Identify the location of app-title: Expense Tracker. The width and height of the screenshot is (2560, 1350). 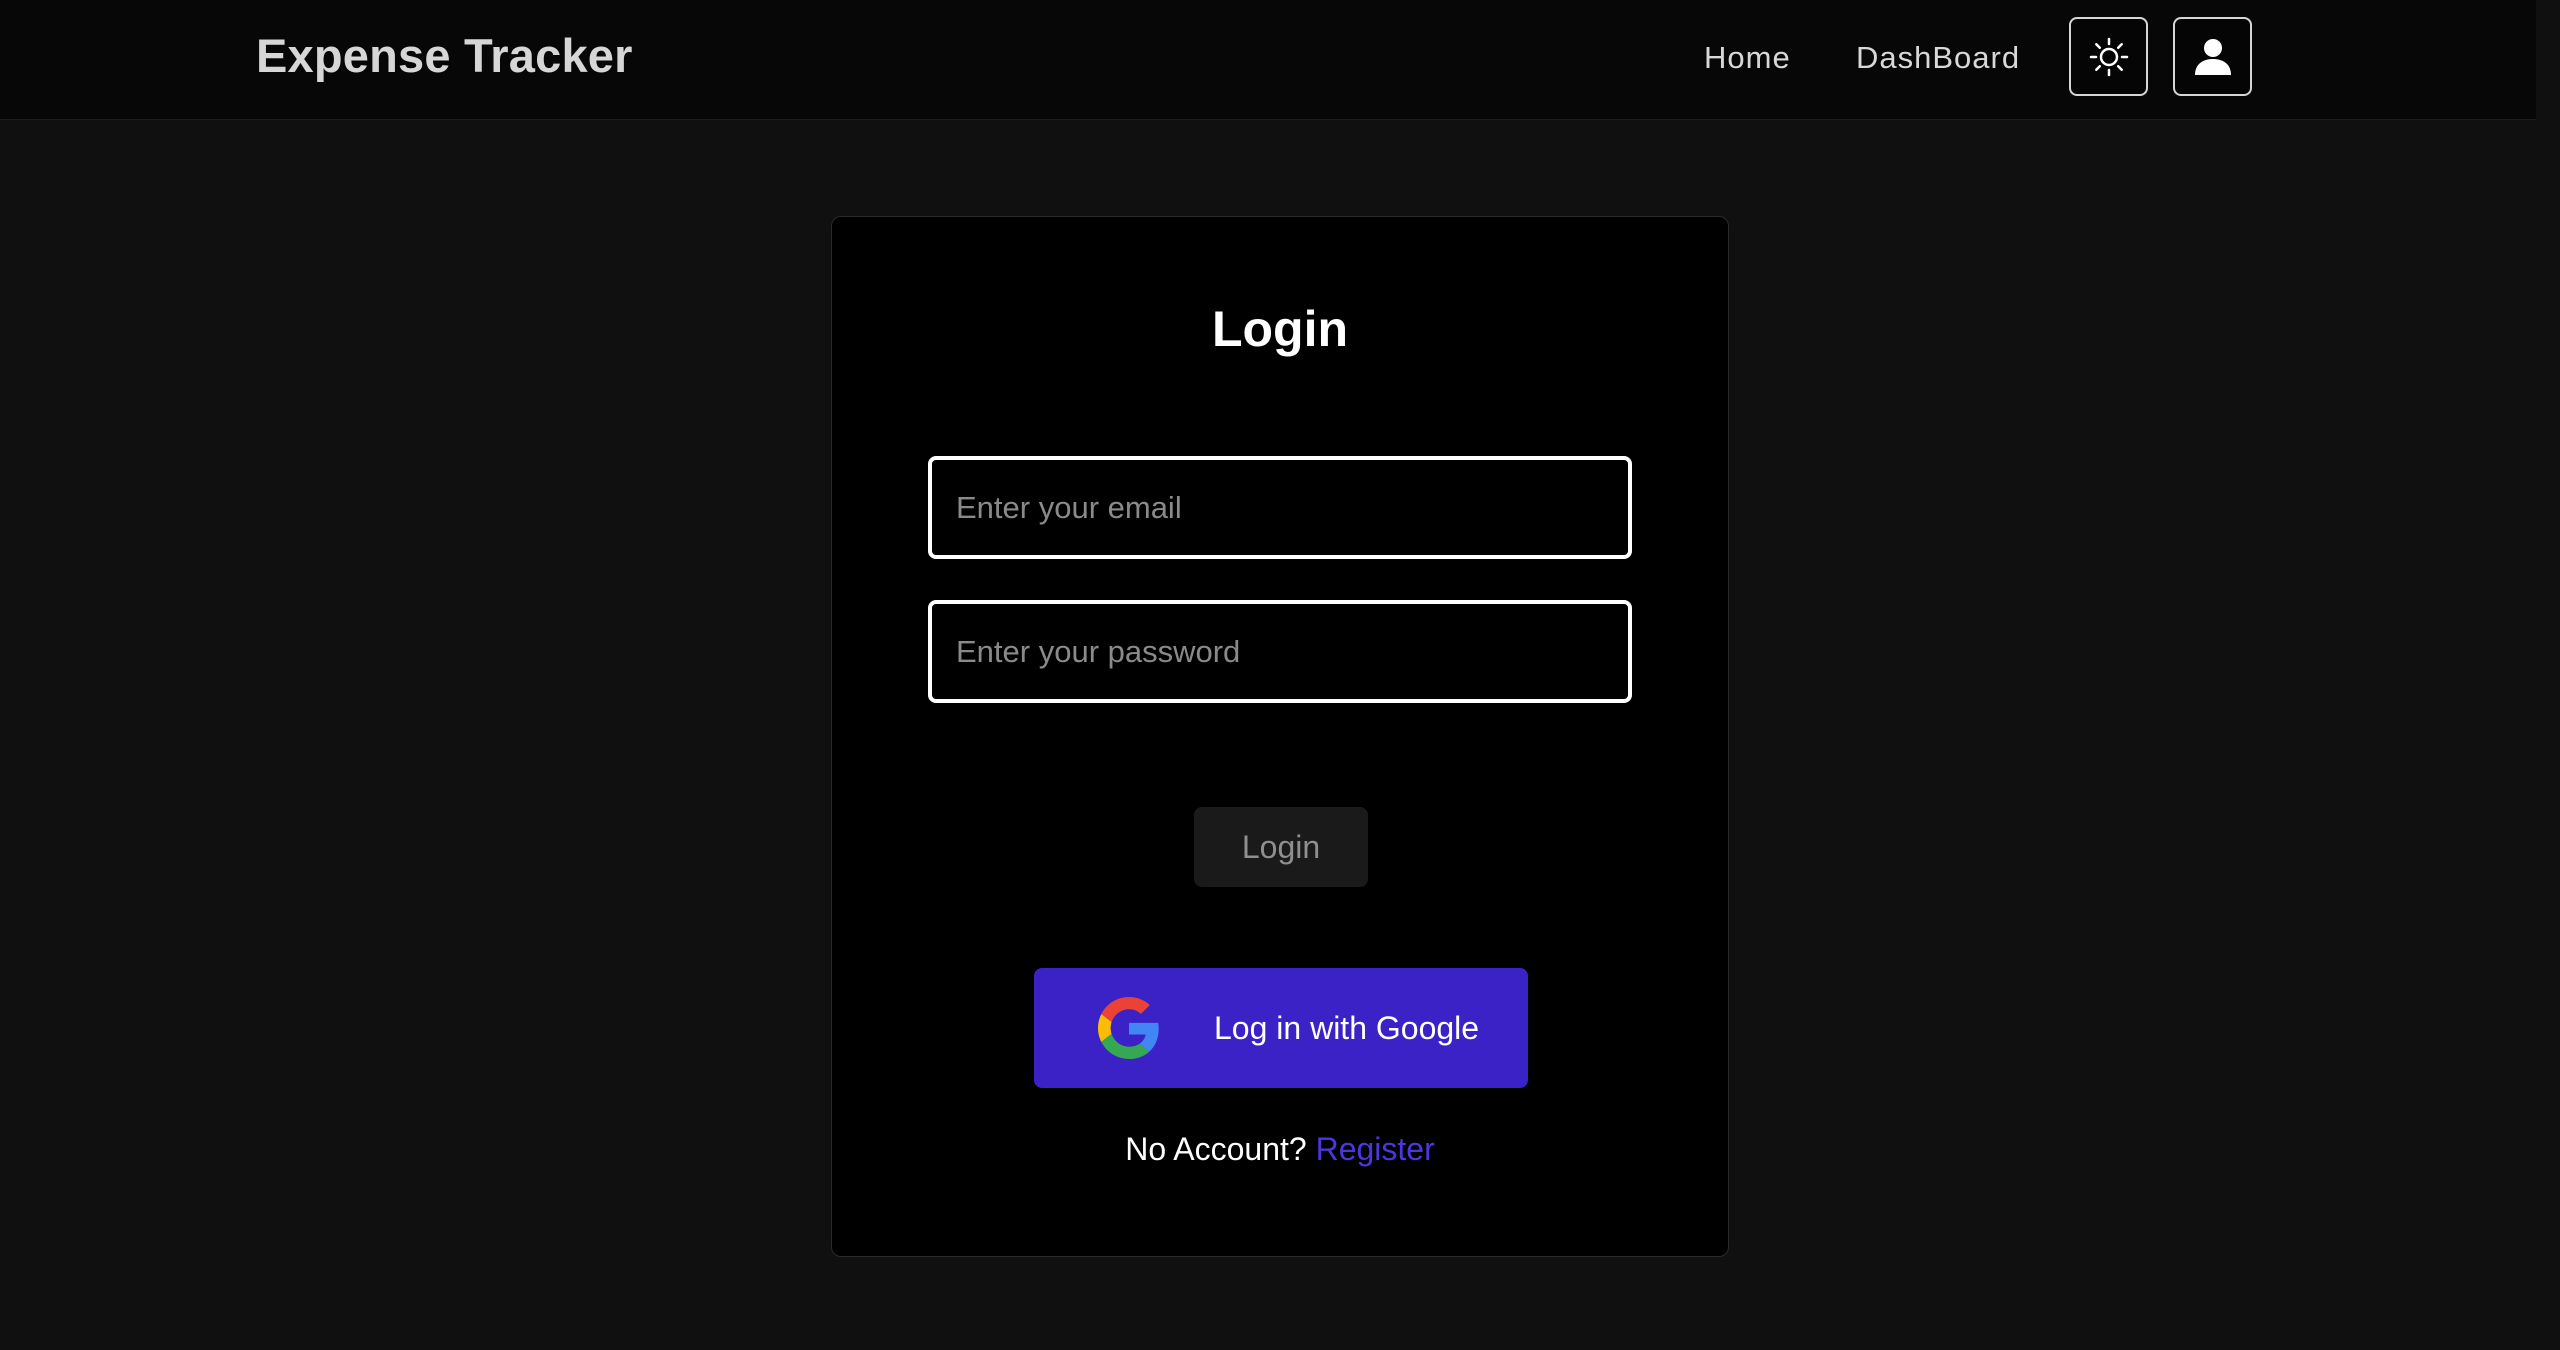
(444, 56).